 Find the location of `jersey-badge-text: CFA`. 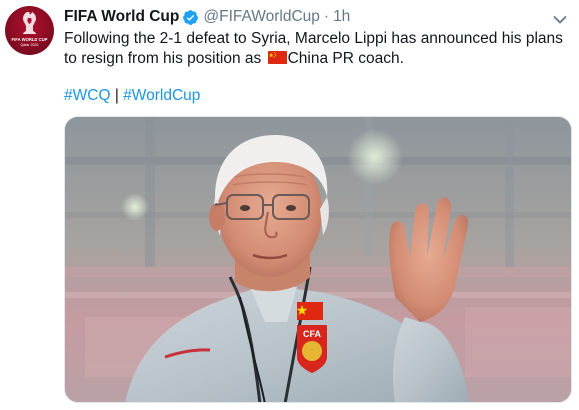

jersey-badge-text: CFA is located at coordinates (312, 334).